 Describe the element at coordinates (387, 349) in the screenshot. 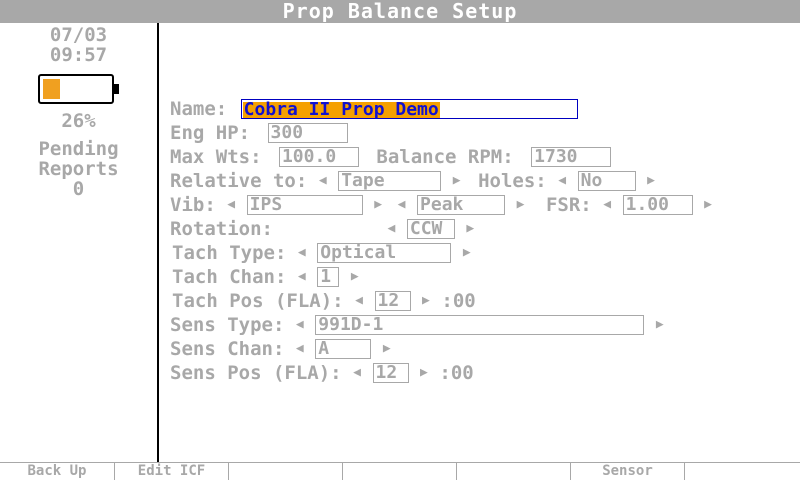

I see `sens-chan-right-arrow-icon: ▶` at that location.